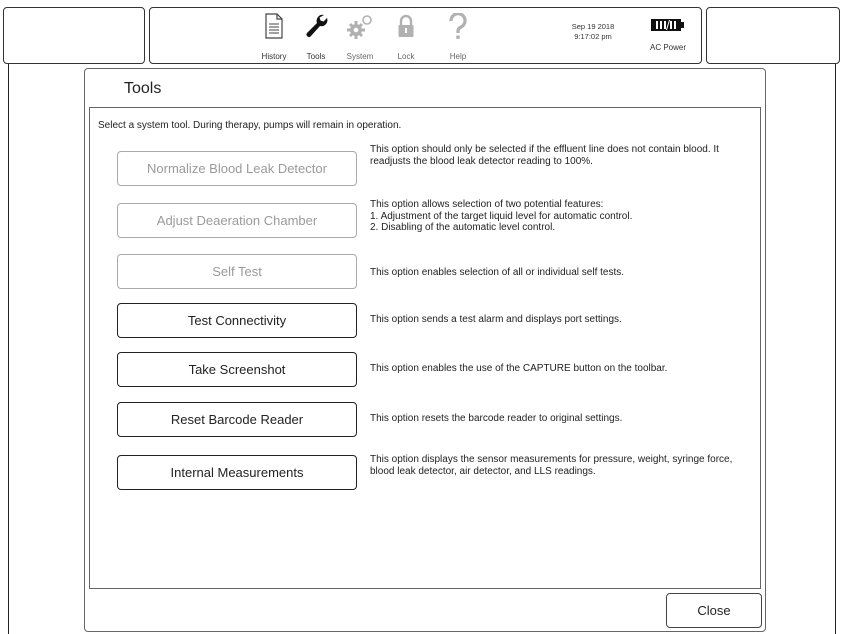 This screenshot has width=842, height=634. What do you see at coordinates (593, 26) in the screenshot?
I see `date-text: Sep 19 2018` at bounding box center [593, 26].